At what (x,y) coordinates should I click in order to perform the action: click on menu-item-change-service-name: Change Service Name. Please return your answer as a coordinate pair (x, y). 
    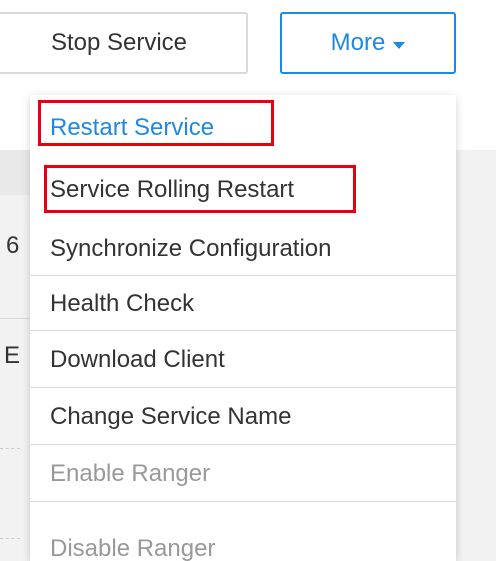
    Looking at the image, I should click on (243, 417).